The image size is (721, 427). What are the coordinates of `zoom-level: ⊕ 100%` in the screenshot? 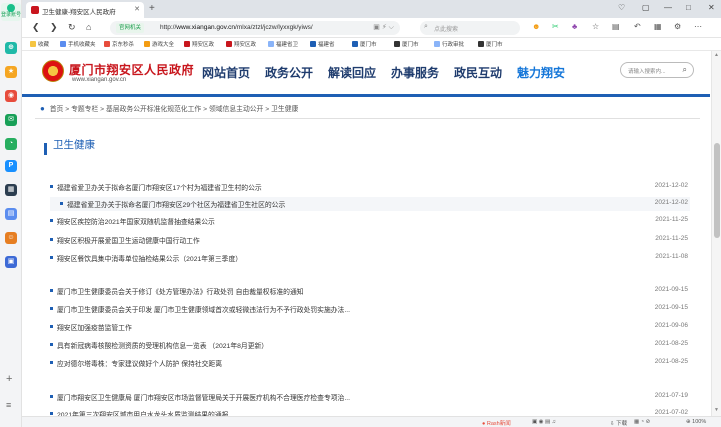 It's located at (696, 422).